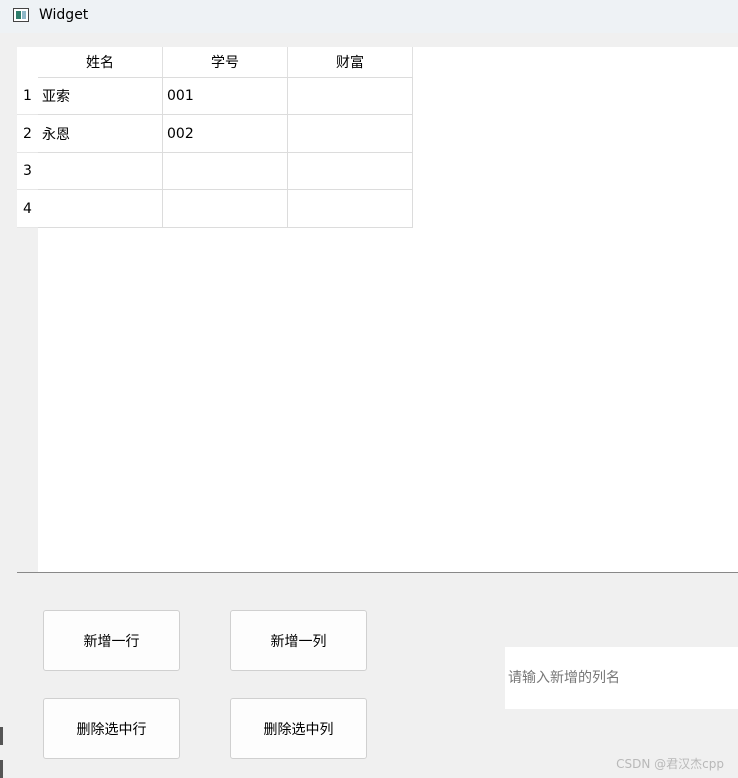 The image size is (738, 778). Describe the element at coordinates (225, 134) in the screenshot. I see `table-cell: 002` at that location.